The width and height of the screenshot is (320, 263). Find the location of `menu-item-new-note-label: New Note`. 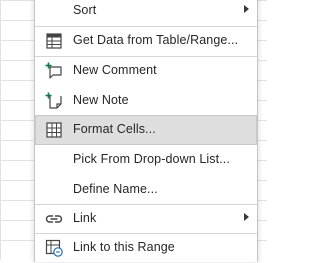

menu-item-new-note-label: New Note is located at coordinates (101, 100).